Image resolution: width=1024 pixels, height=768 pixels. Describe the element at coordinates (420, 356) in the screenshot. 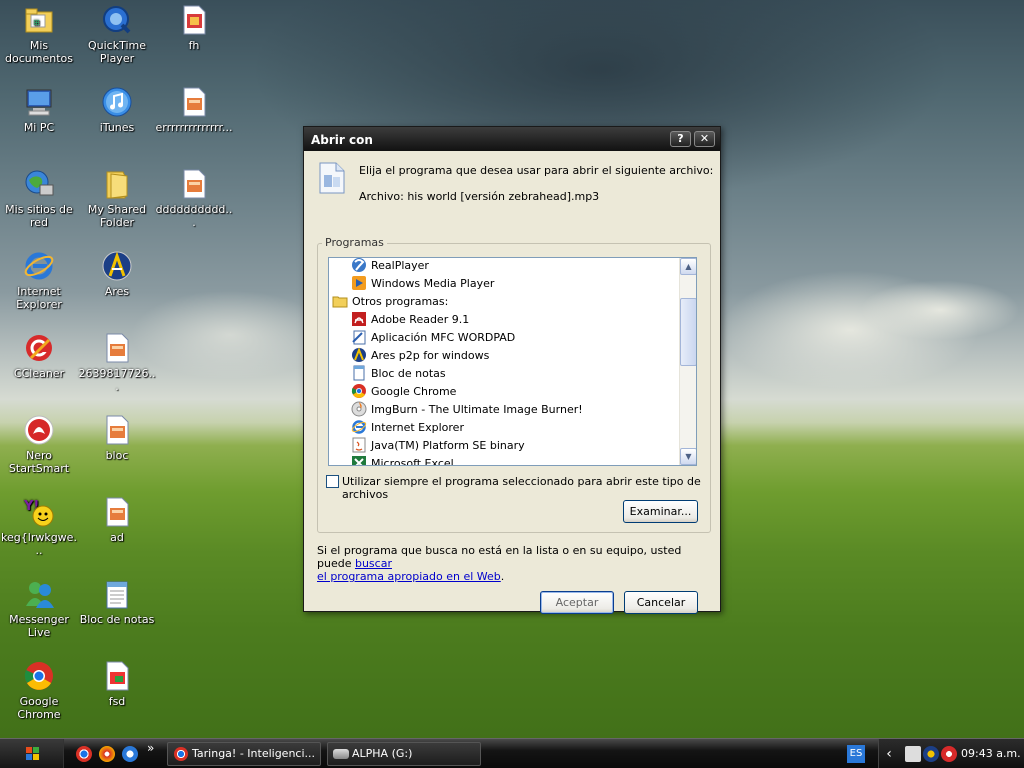

I see `list-item: Ares p2p for windows` at that location.